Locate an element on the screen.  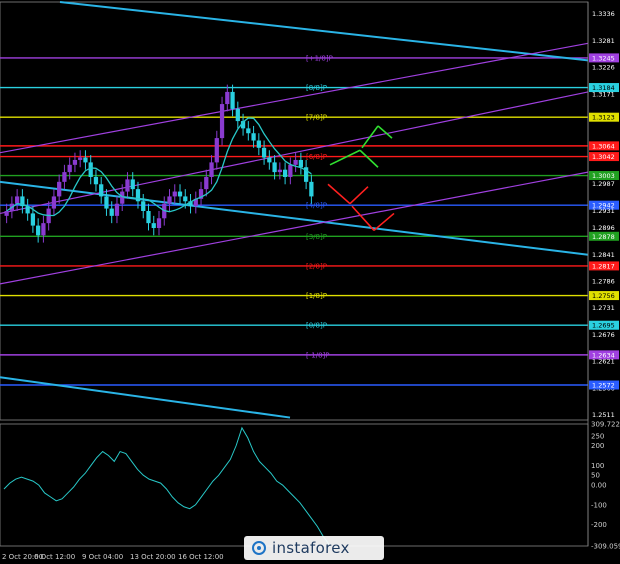
murrey-level-label: [-1/8]P is located at coordinates (317, 355).